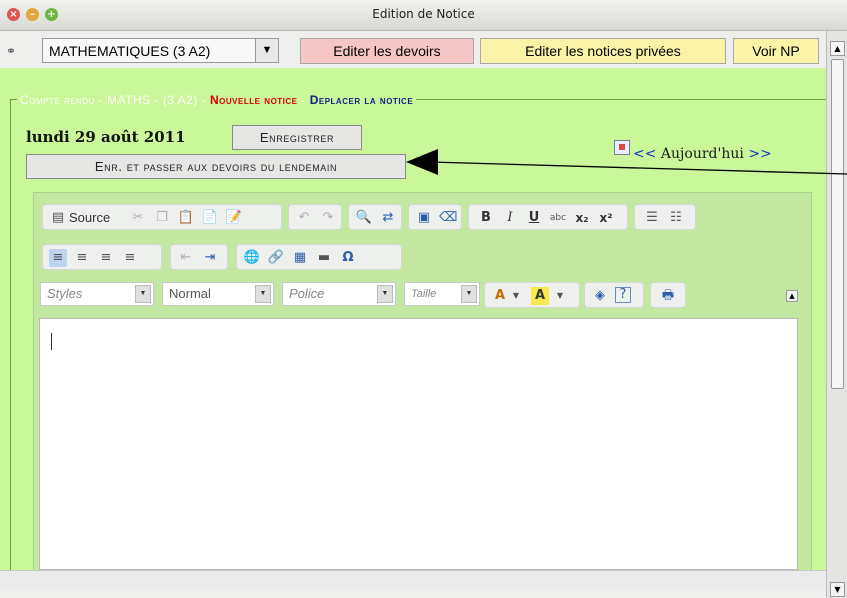  I want to click on cut-icon: ✂, so click(138, 218).